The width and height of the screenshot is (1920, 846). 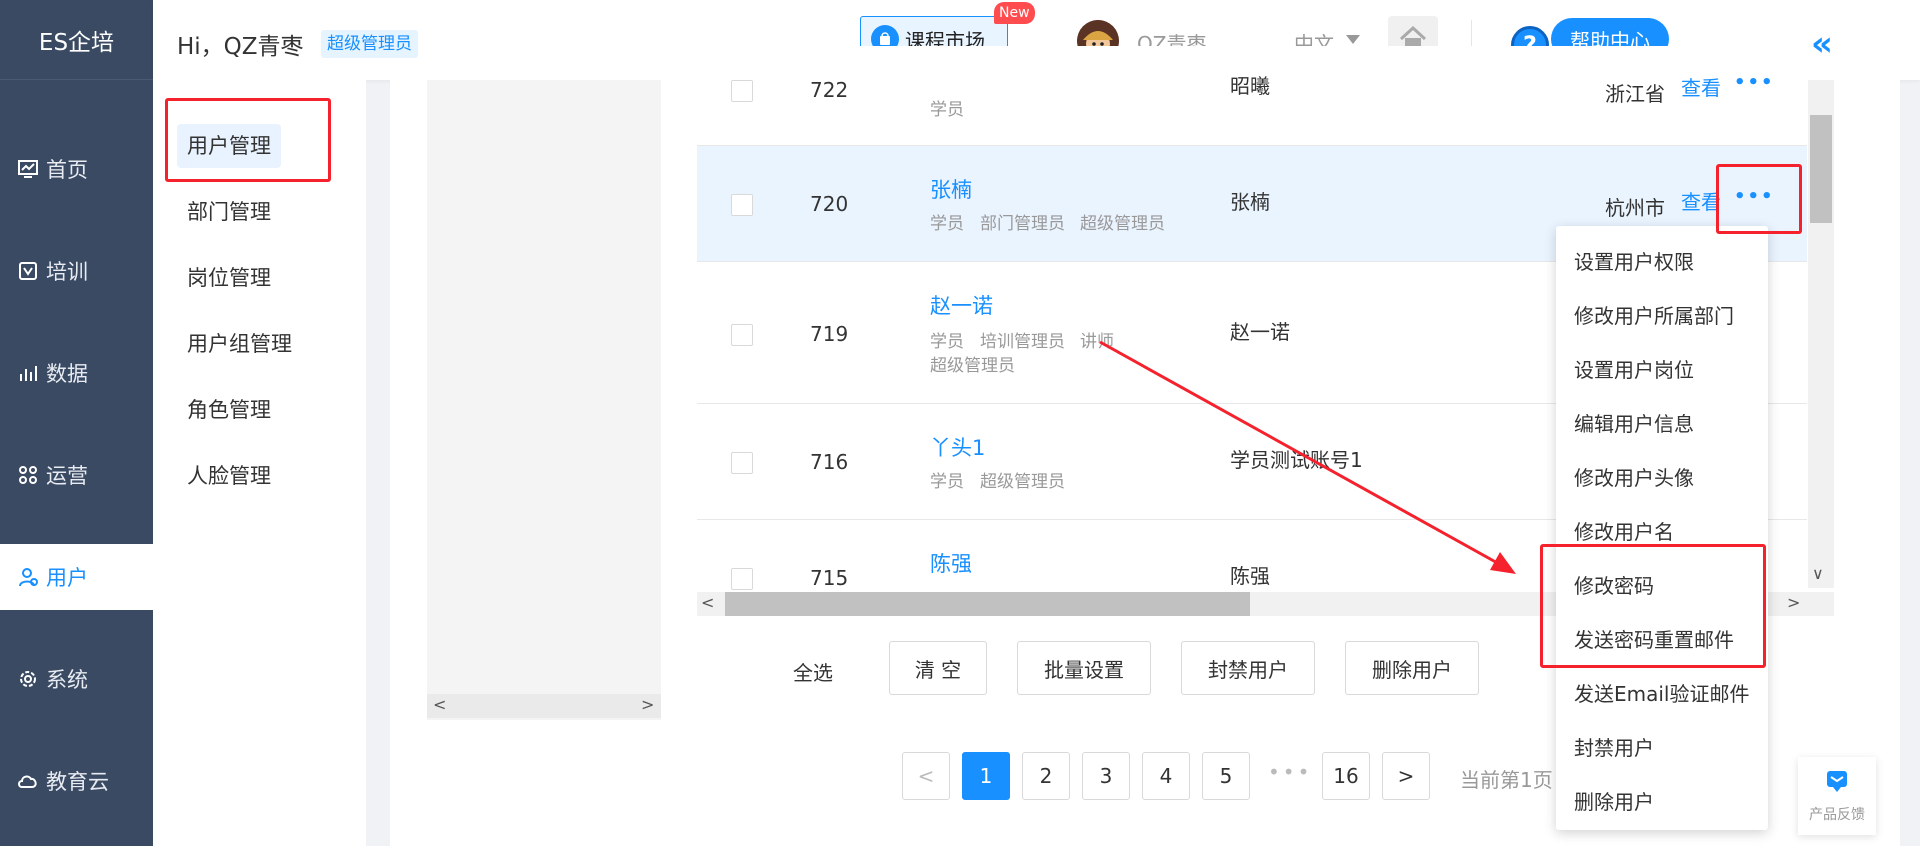 I want to click on user-name-link: 赵一诺, so click(x=961, y=305).